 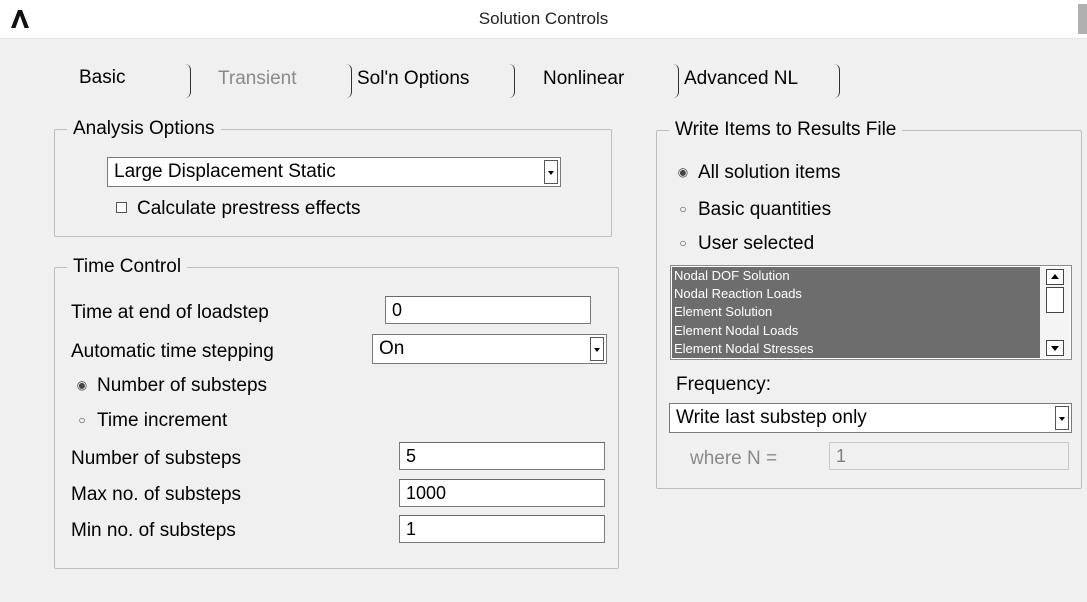 I want to click on radio-user-label: User selected, so click(x=756, y=243).